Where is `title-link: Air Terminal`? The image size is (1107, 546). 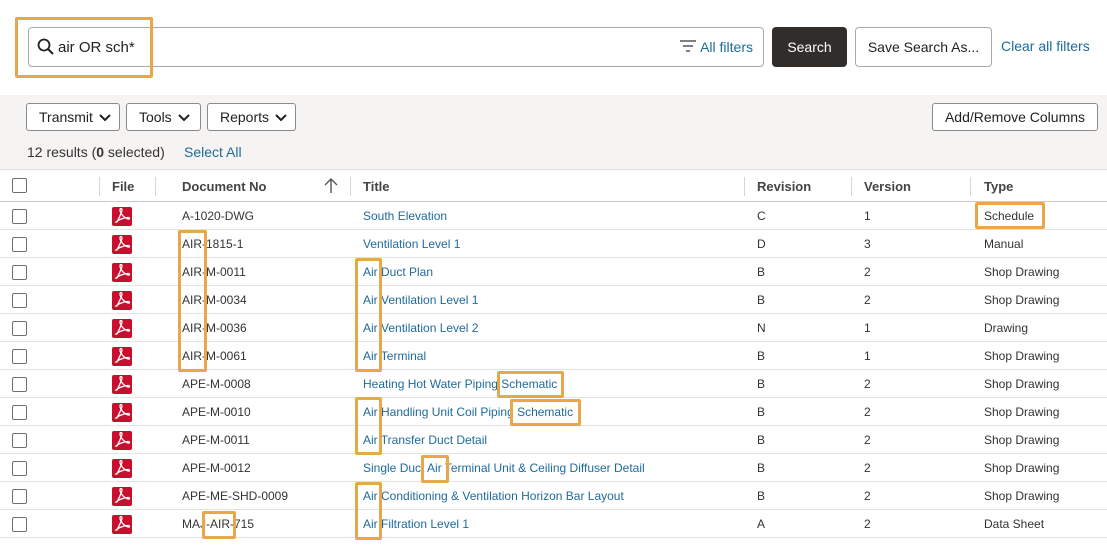
title-link: Air Terminal is located at coordinates (394, 356).